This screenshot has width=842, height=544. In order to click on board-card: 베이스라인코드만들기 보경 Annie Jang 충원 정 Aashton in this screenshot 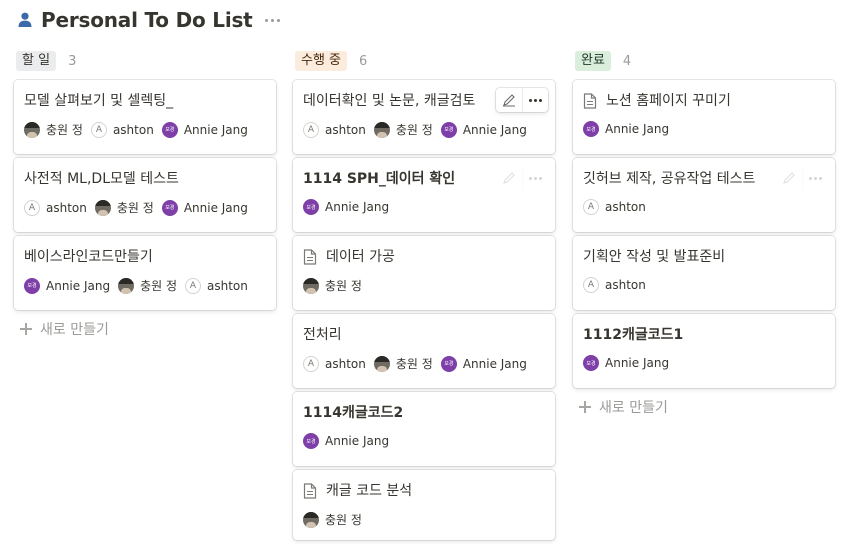, I will do `click(145, 273)`.